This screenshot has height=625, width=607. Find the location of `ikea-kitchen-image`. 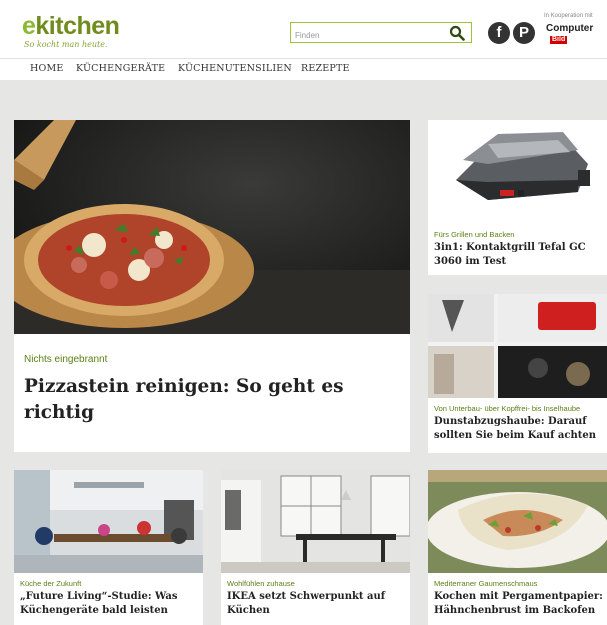

ikea-kitchen-image is located at coordinates (315, 521).